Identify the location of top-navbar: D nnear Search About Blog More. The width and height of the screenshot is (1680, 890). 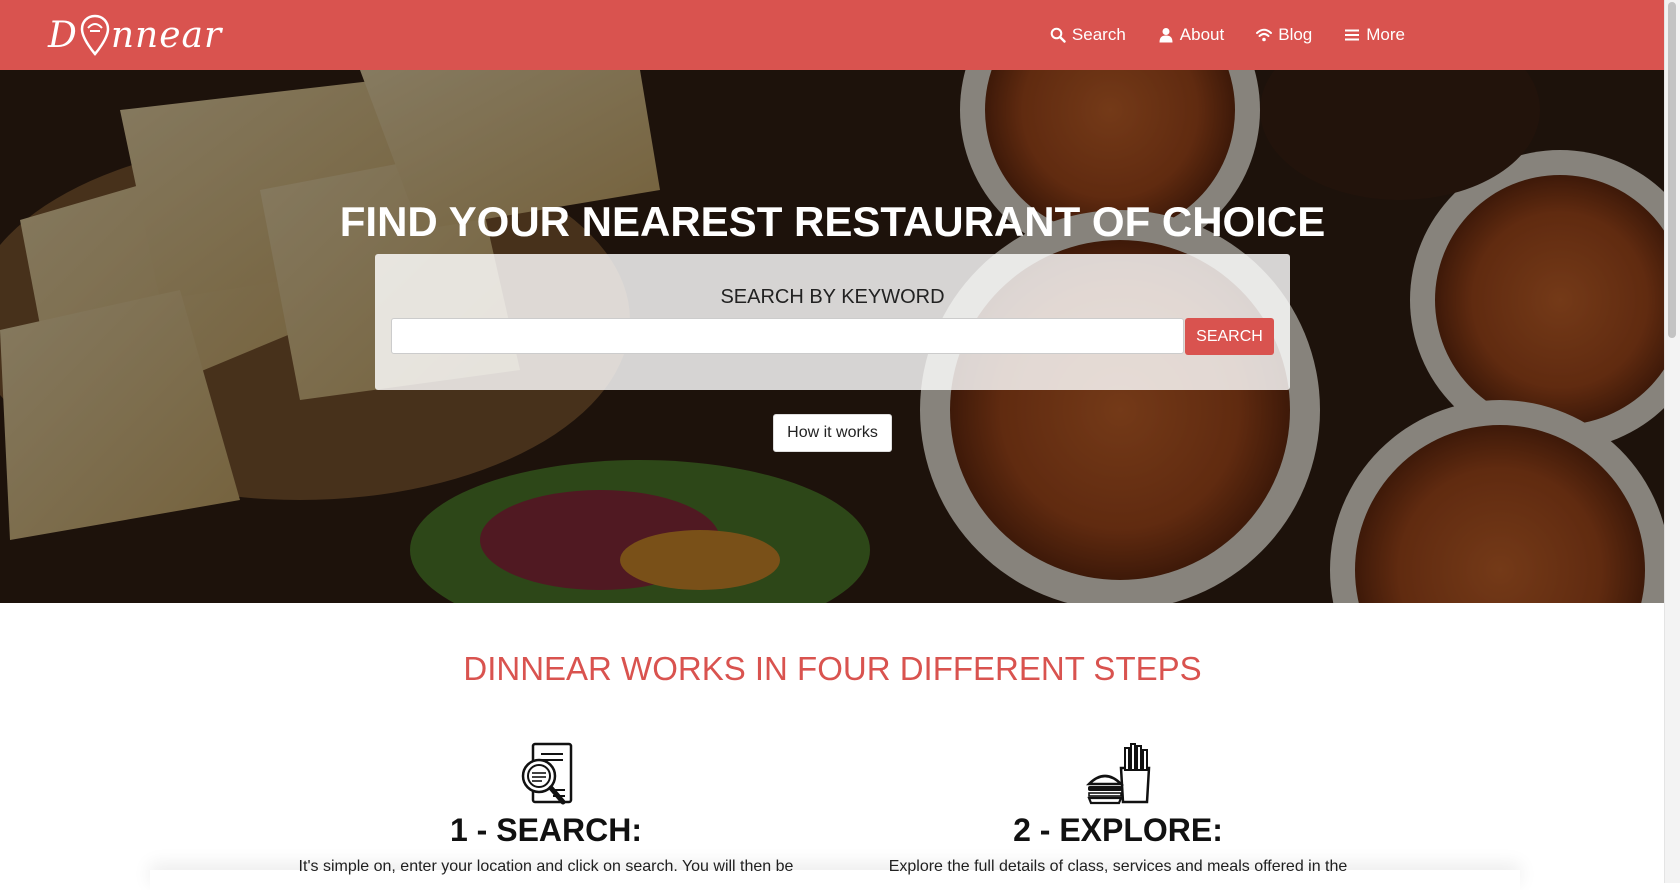
(832, 35).